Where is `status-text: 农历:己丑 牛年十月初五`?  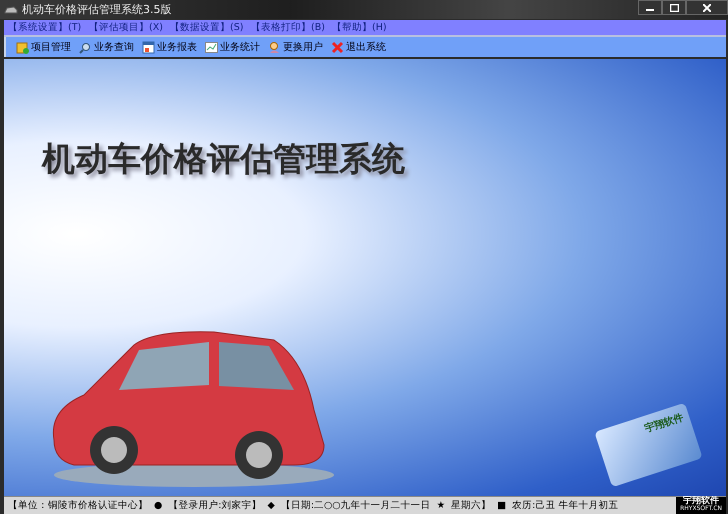 status-text: 农历:己丑 牛年十月初五 is located at coordinates (565, 505).